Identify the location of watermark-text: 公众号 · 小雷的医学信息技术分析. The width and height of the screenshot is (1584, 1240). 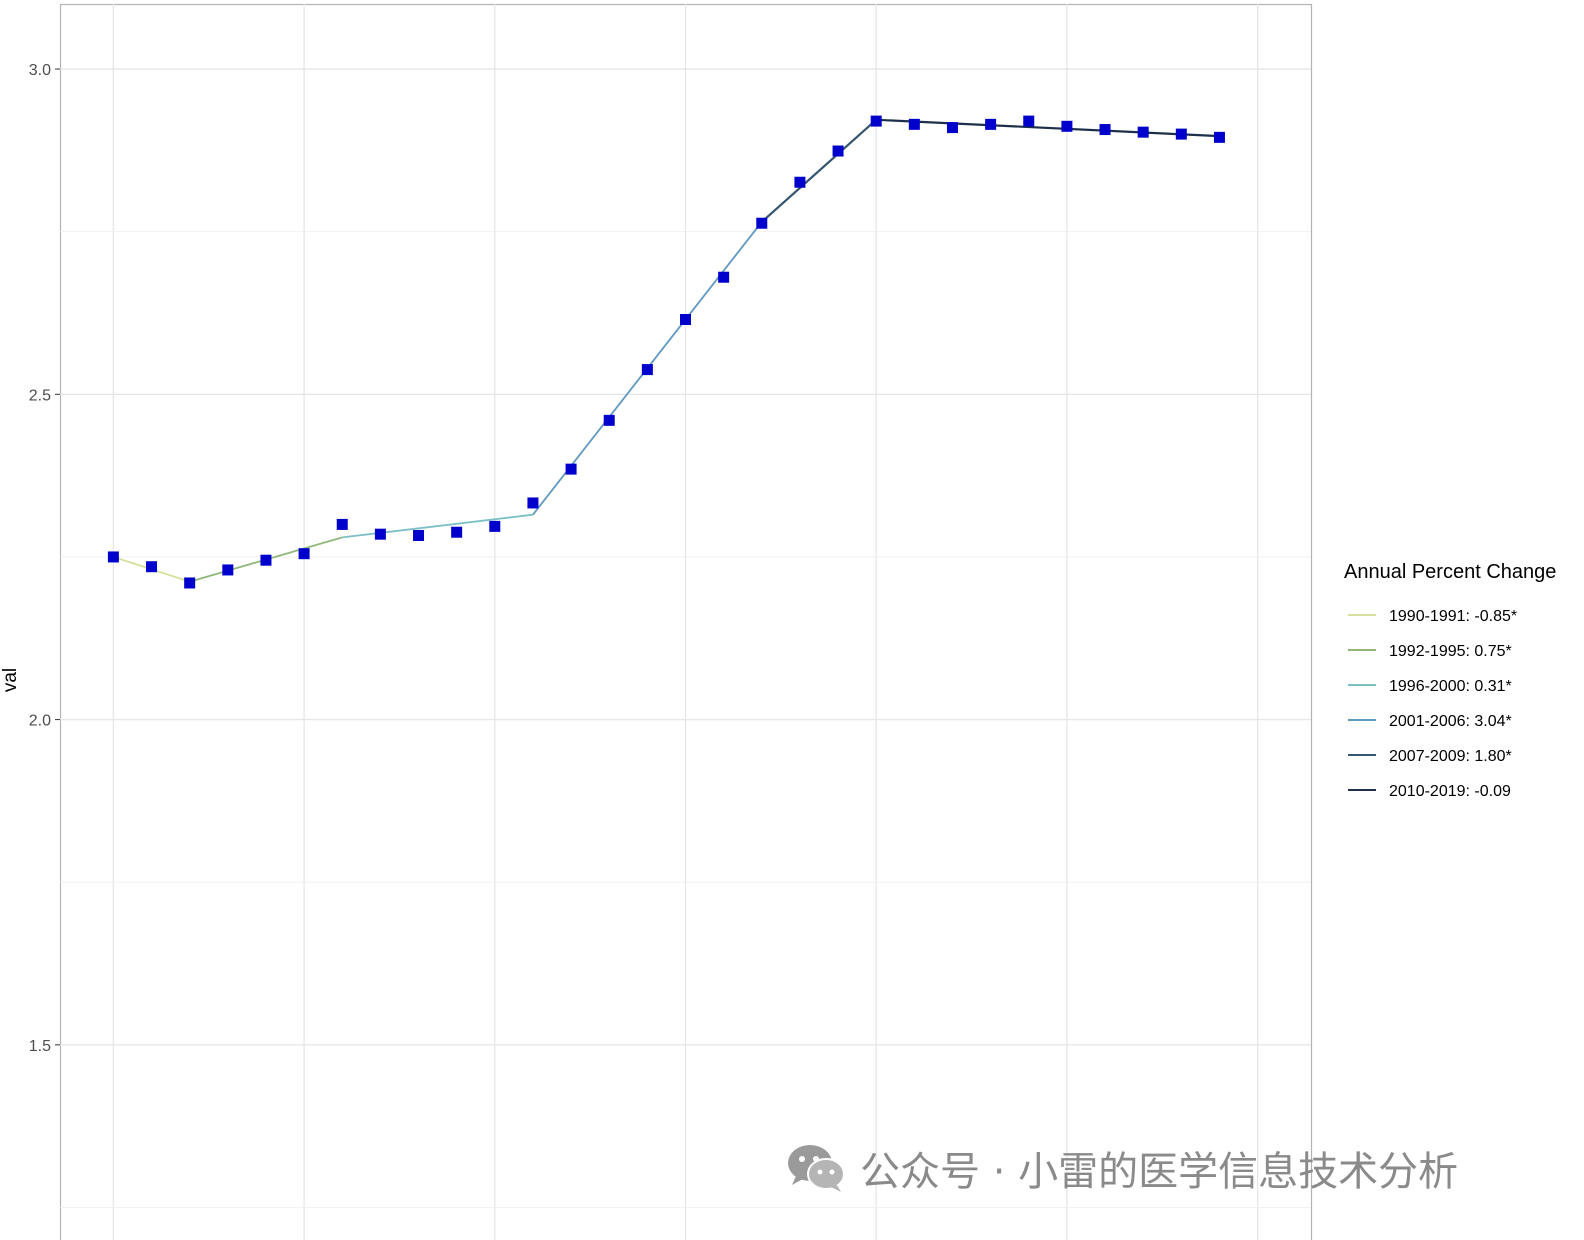
(1159, 1172).